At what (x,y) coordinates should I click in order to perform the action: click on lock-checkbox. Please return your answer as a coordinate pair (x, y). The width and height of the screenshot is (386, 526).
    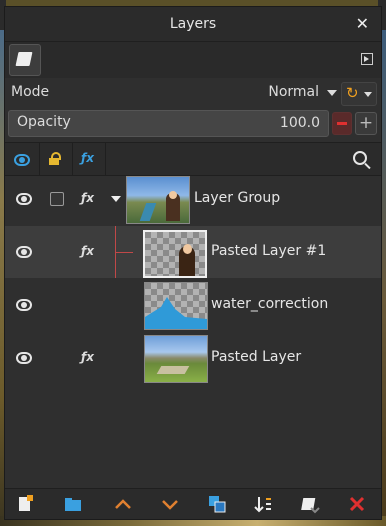
    Looking at the image, I should click on (57, 199).